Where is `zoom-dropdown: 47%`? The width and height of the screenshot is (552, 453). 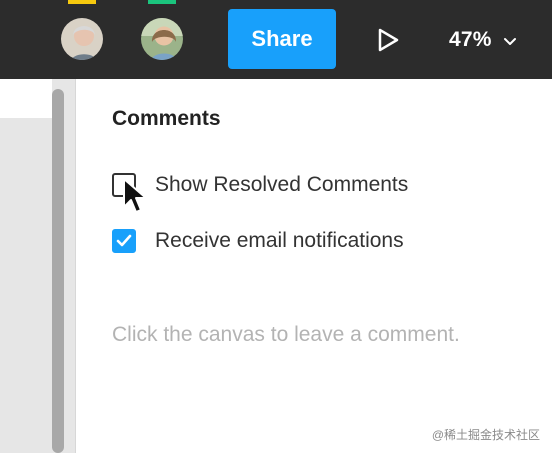 zoom-dropdown: 47% is located at coordinates (483, 40).